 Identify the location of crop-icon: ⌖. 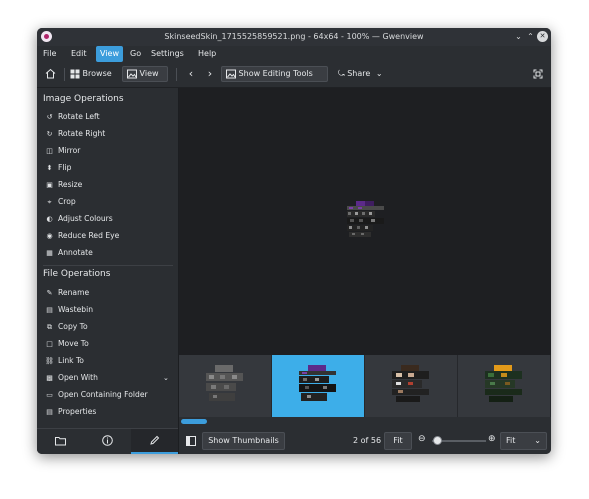
(49, 202).